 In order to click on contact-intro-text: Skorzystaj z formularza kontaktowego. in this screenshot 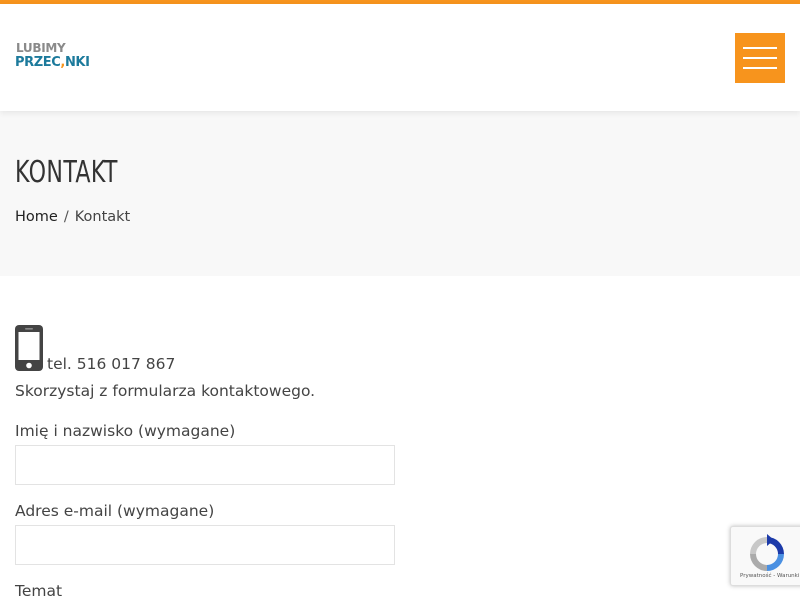, I will do `click(165, 391)`.